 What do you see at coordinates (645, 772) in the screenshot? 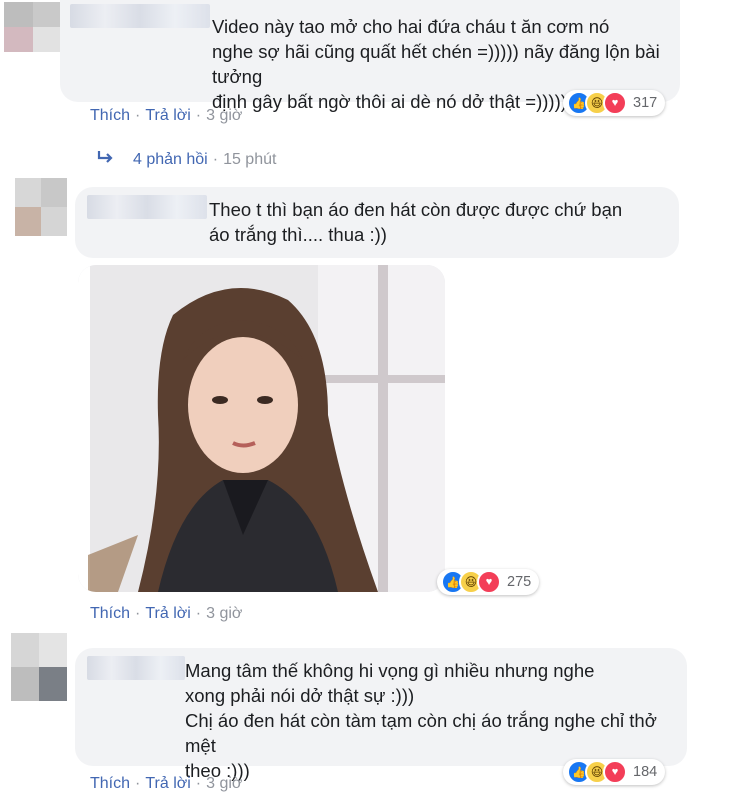
I see `reaction-count: 184` at bounding box center [645, 772].